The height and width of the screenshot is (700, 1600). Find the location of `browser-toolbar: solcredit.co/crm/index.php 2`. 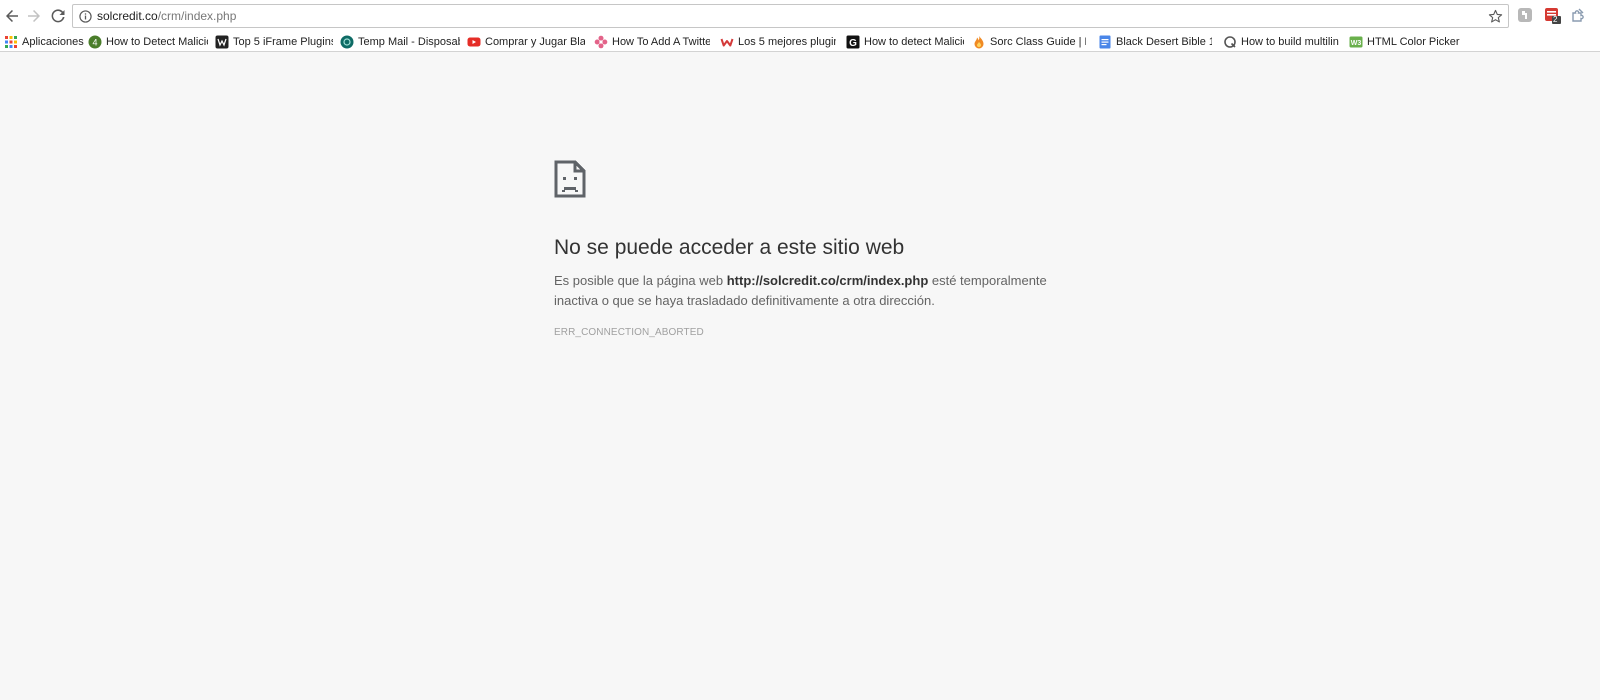

browser-toolbar: solcredit.co/crm/index.php 2 is located at coordinates (800, 16).